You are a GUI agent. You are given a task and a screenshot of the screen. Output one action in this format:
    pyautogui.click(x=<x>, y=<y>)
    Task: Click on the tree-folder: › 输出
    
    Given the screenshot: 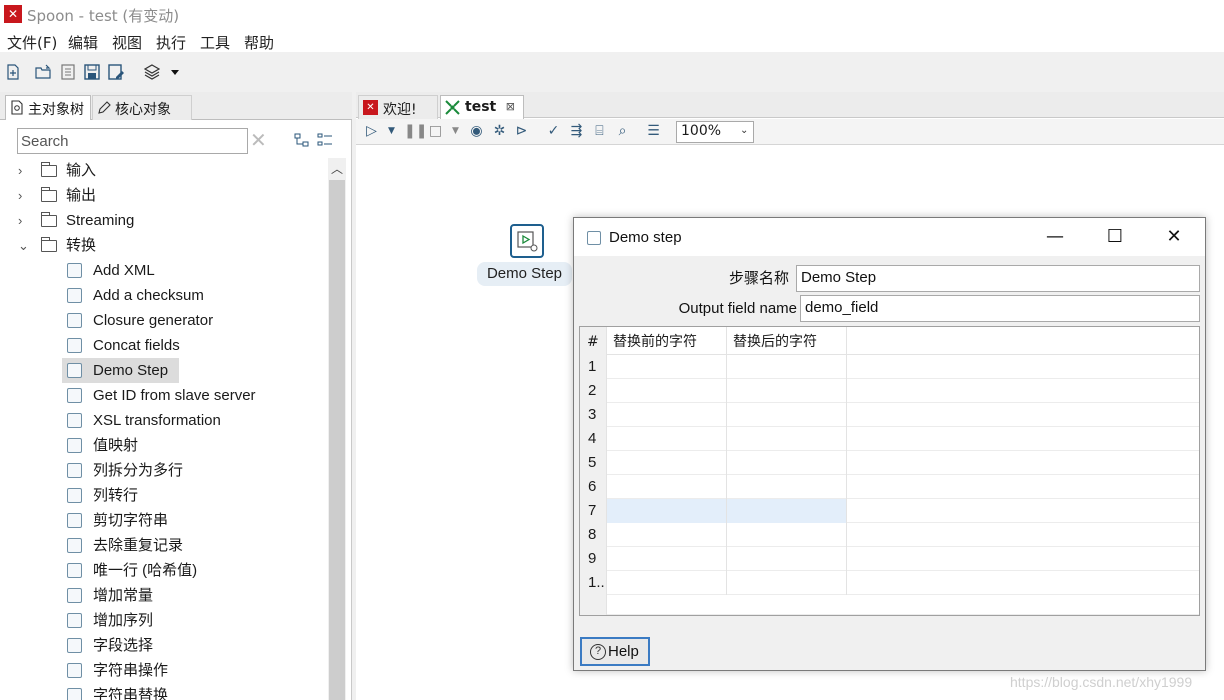 What is the action you would take?
    pyautogui.click(x=168, y=195)
    